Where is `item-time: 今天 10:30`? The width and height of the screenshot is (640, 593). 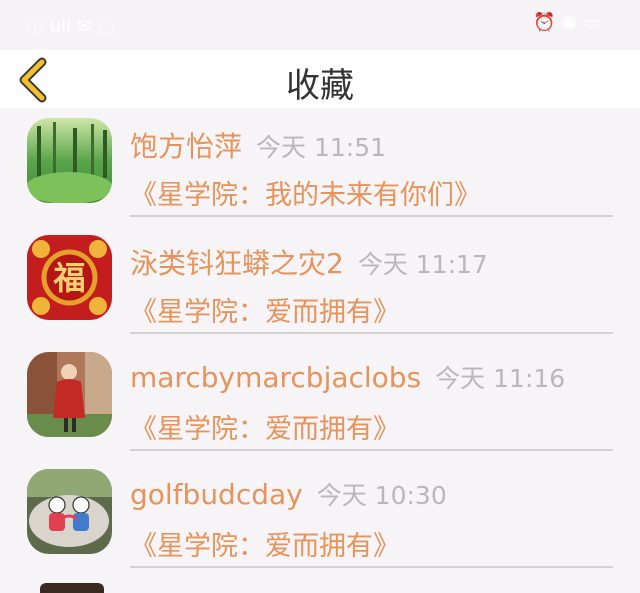 item-time: 今天 10:30 is located at coordinates (381, 495).